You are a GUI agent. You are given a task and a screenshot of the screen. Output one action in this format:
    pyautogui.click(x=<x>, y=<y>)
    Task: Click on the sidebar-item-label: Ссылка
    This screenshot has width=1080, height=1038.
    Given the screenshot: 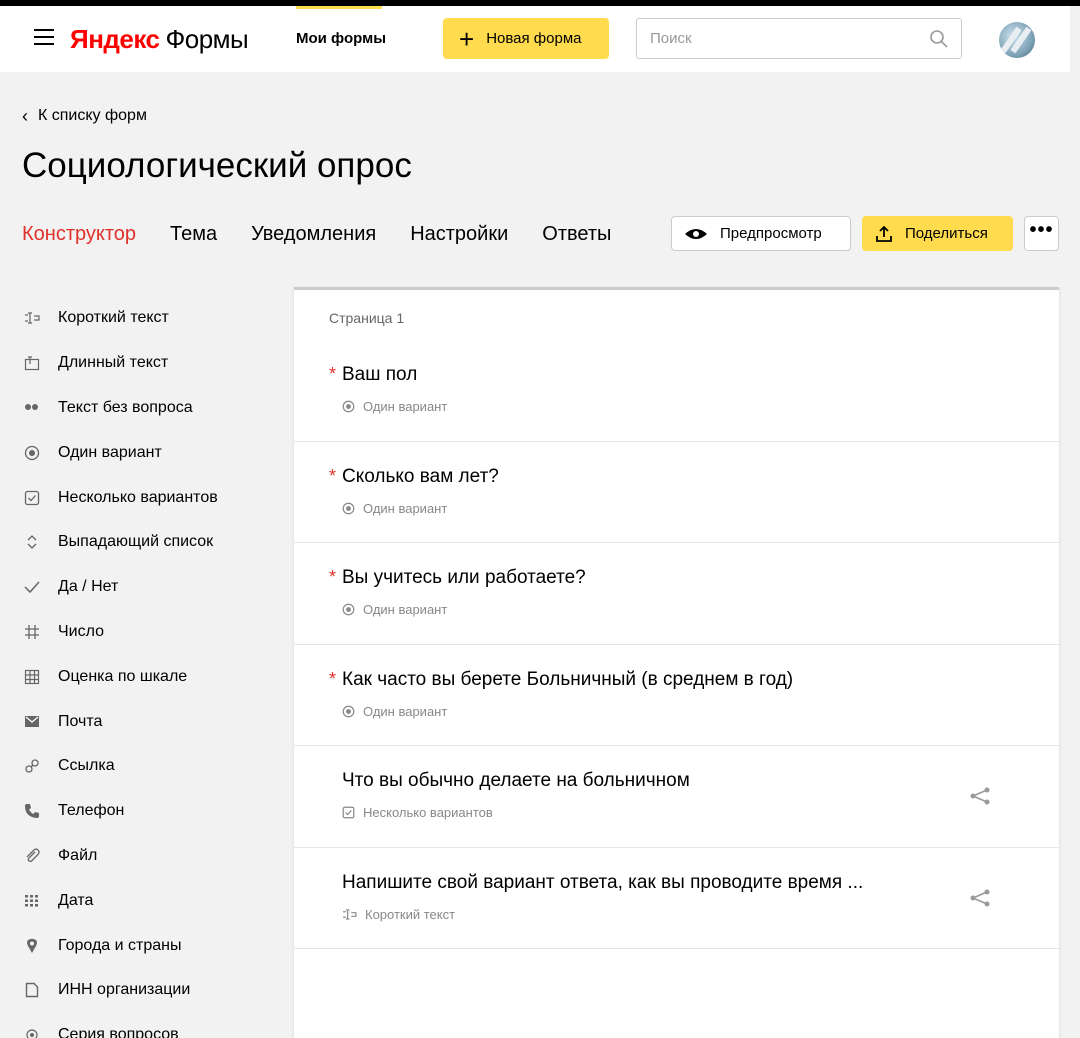 What is the action you would take?
    pyautogui.click(x=86, y=766)
    